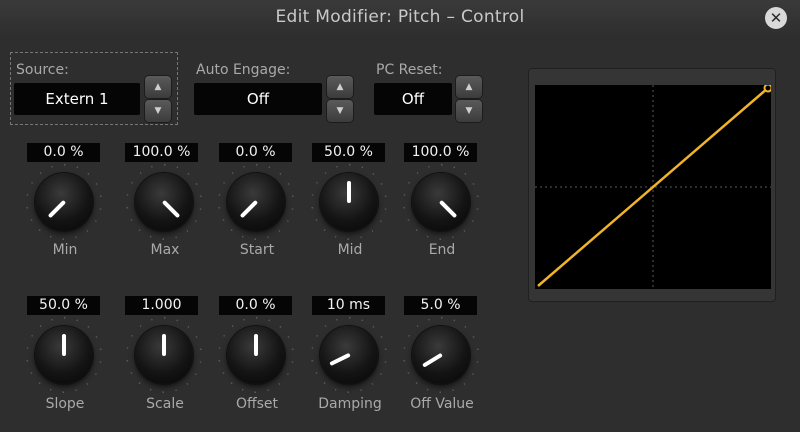 The image size is (800, 432). Describe the element at coordinates (413, 99) in the screenshot. I see `pc-reset-field: Off` at that location.